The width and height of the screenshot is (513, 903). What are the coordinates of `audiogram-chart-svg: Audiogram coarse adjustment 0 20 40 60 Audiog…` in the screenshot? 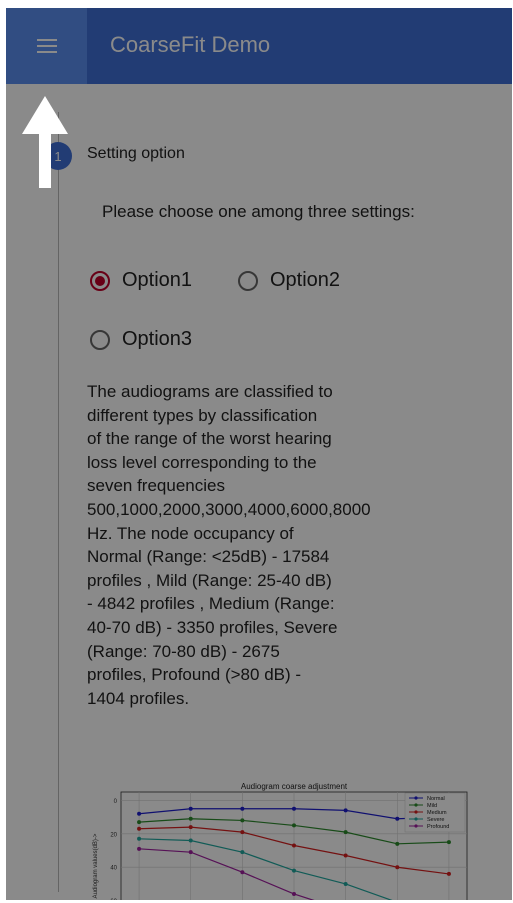 It's located at (280, 841).